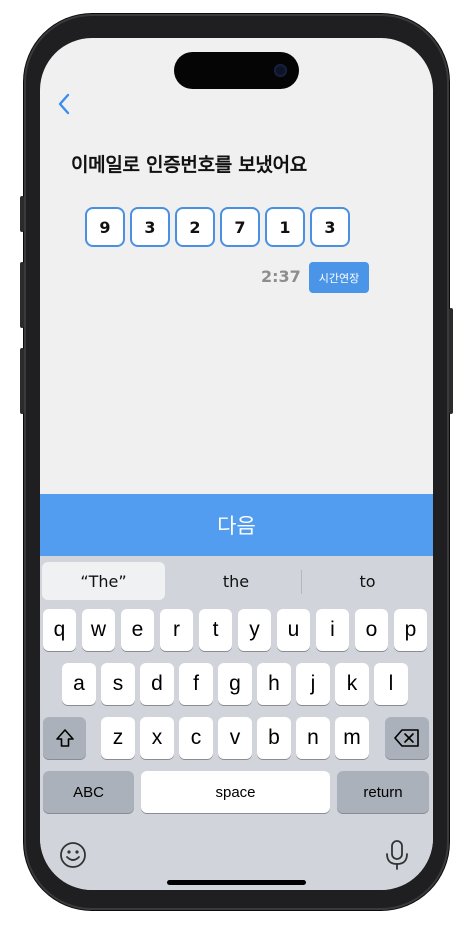  Describe the element at coordinates (22, 295) in the screenshot. I see `volume-up-button` at that location.